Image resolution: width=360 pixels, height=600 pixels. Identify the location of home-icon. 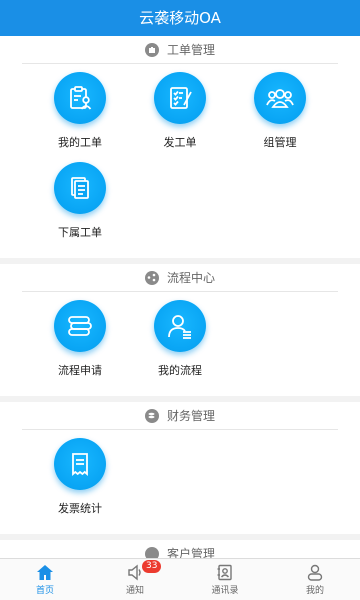
(45, 572).